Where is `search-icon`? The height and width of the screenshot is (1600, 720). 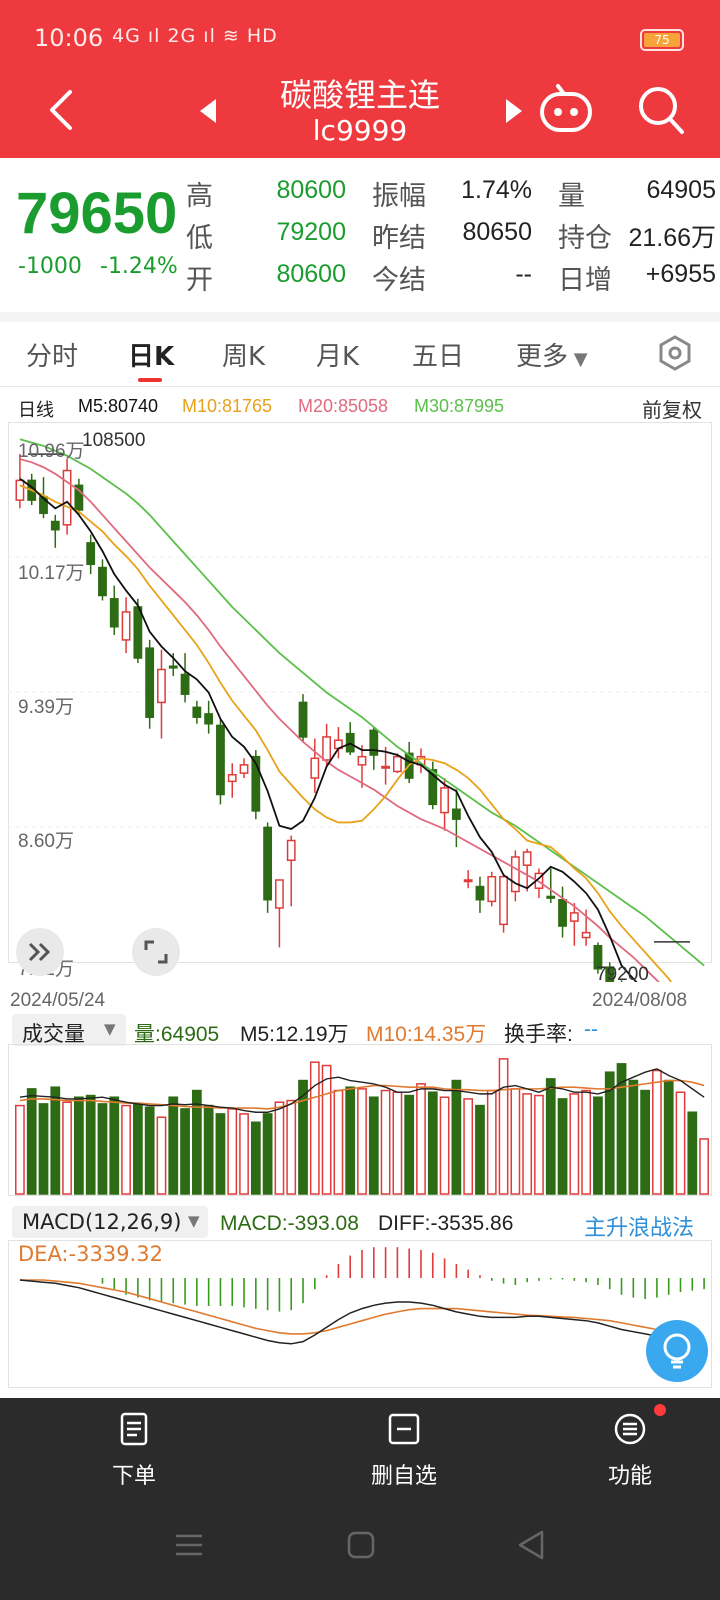
search-icon is located at coordinates (661, 110).